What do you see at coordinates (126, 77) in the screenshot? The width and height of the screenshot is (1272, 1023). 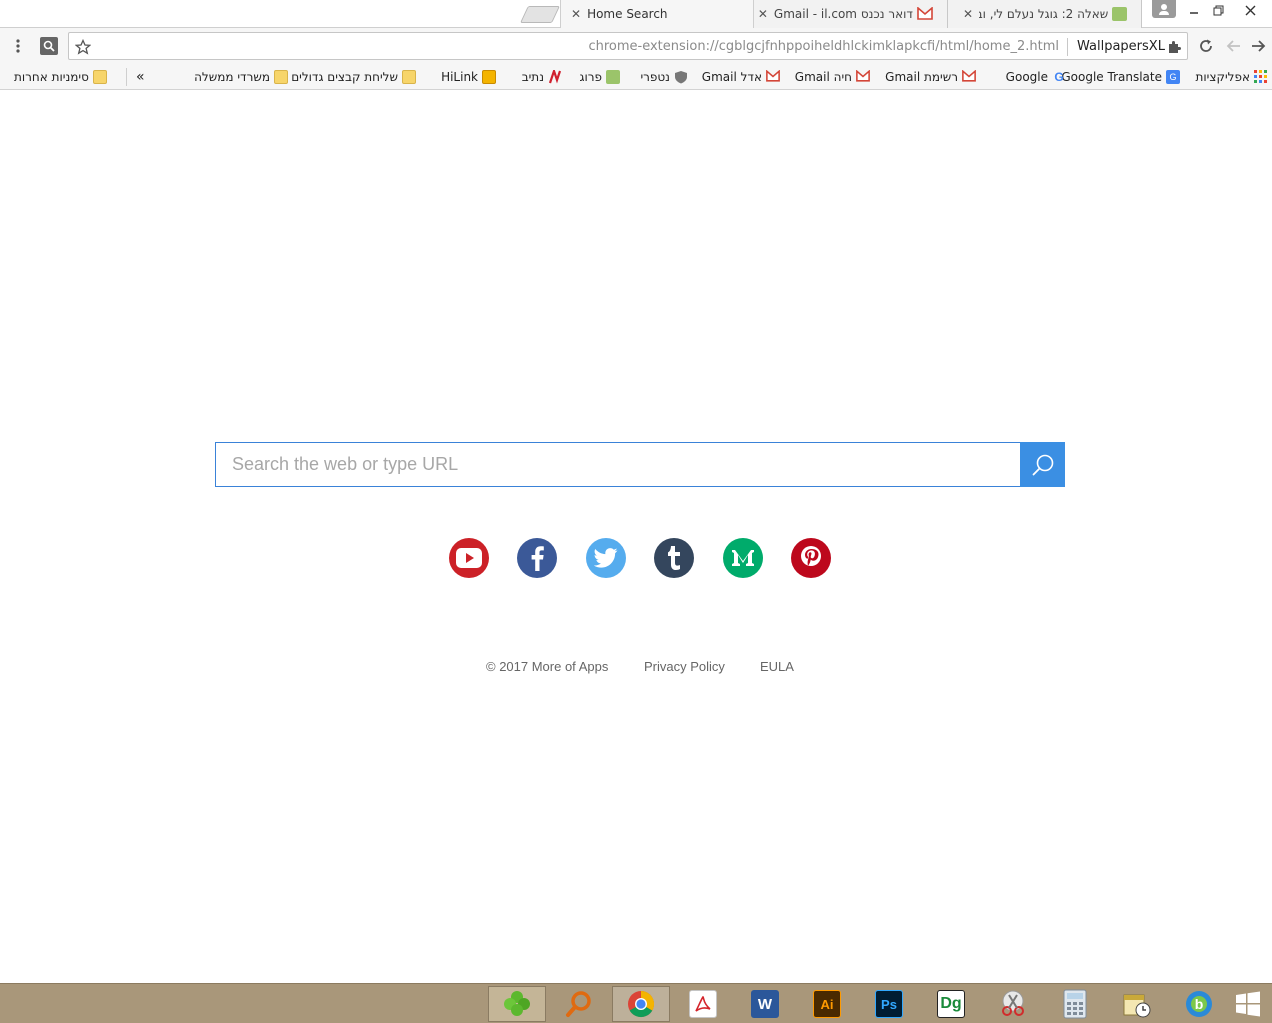 I see `bookmarks-separator` at bounding box center [126, 77].